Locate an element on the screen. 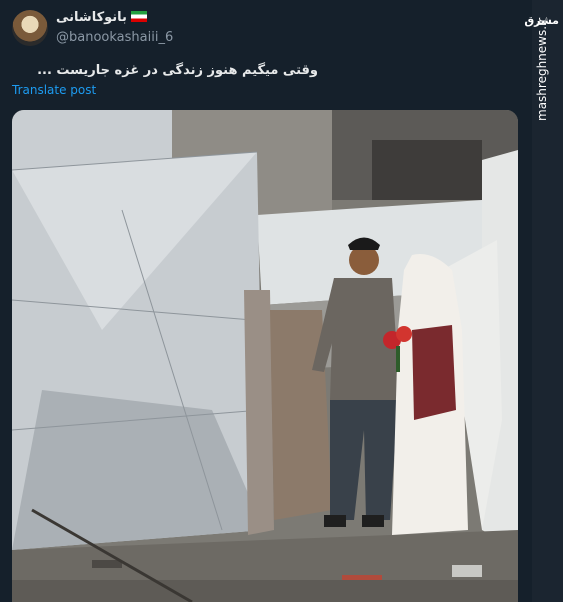 This screenshot has width=563, height=602. display-name: بانوکاشانی is located at coordinates (101, 17).